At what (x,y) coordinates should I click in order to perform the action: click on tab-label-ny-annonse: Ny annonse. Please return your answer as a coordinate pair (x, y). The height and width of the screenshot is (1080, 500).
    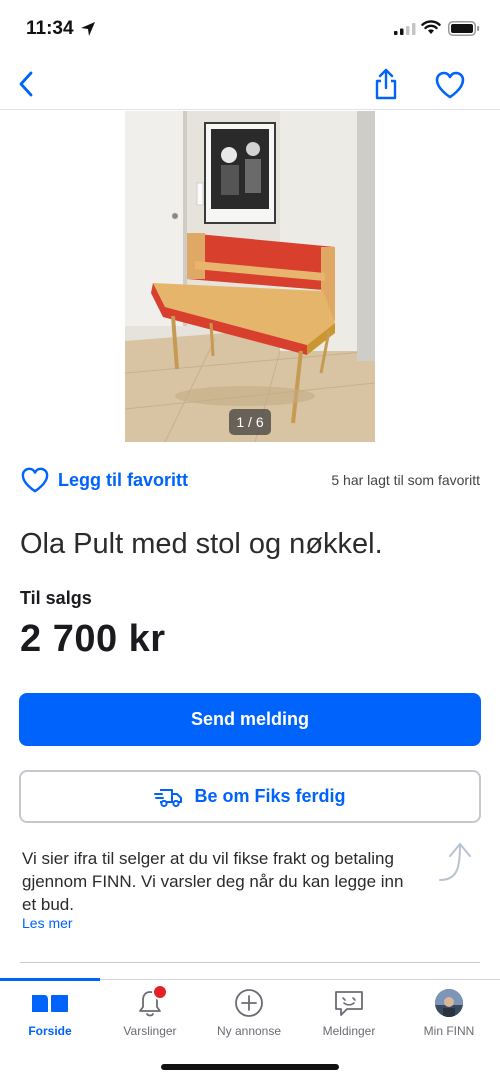
    Looking at the image, I should click on (249, 1031).